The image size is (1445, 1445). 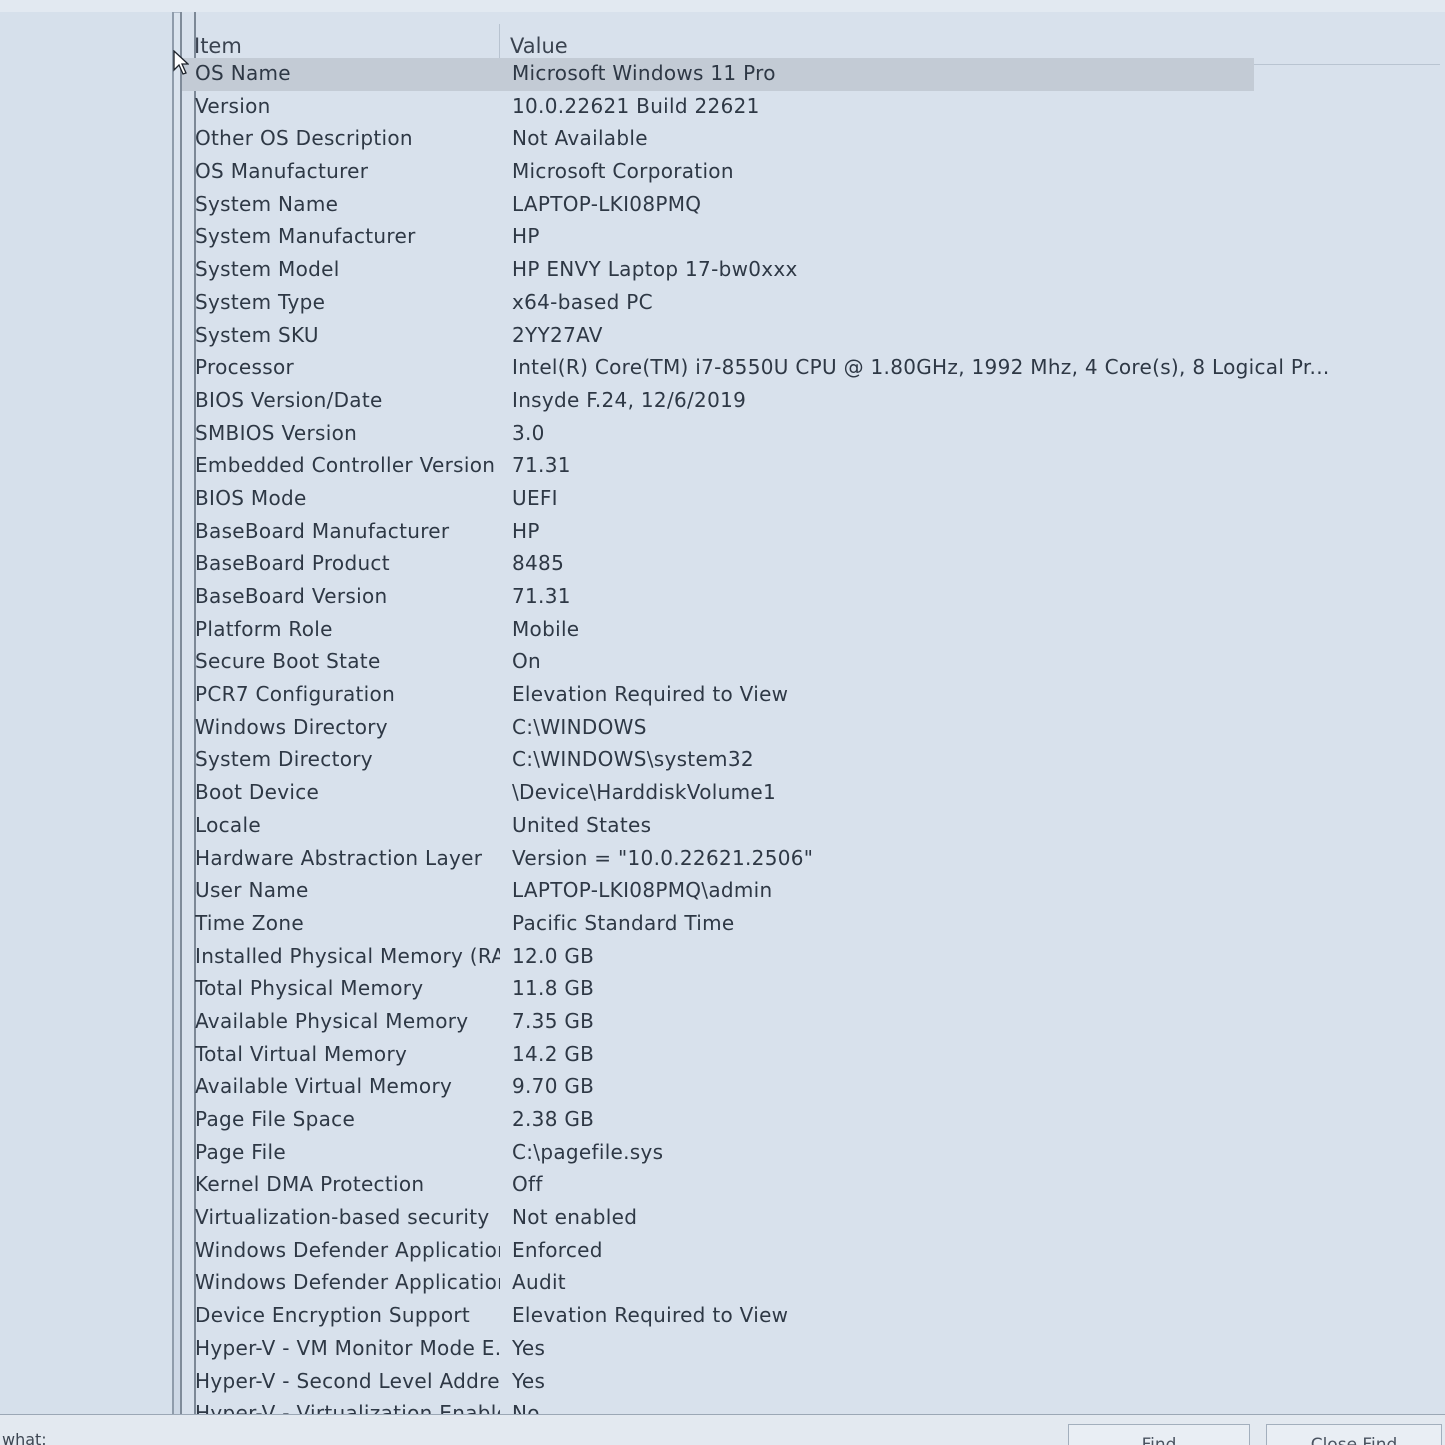 I want to click on row-item: Hardware Abstraction Layer, so click(x=339, y=857).